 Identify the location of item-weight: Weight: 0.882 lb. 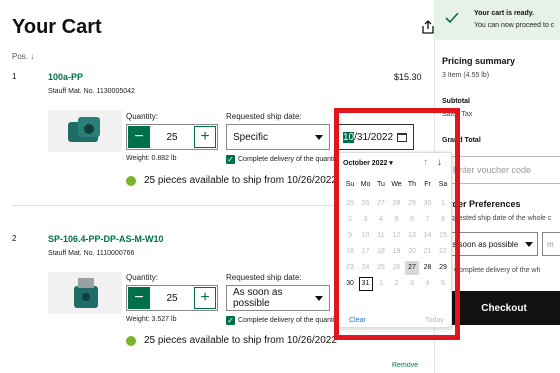
(151, 158).